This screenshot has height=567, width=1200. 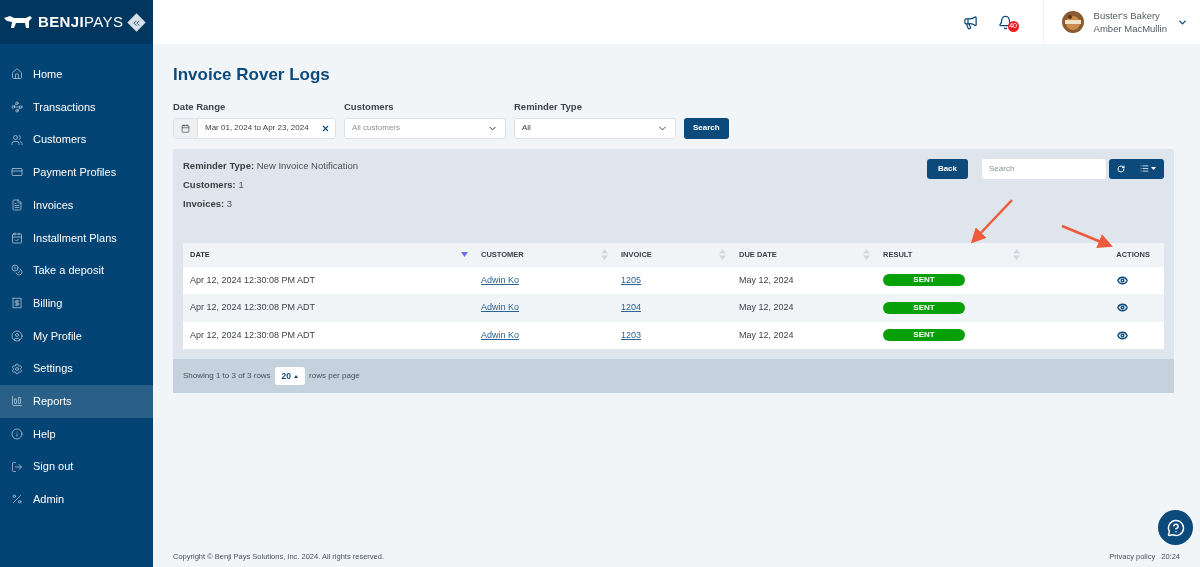 I want to click on reminder-type-select: All, so click(x=595, y=128).